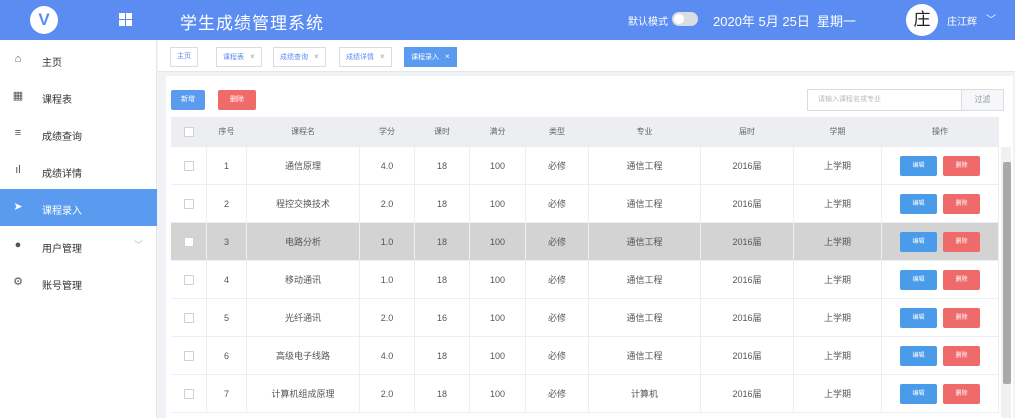  Describe the element at coordinates (645, 393) in the screenshot. I see `major-cell: 计算机` at that location.